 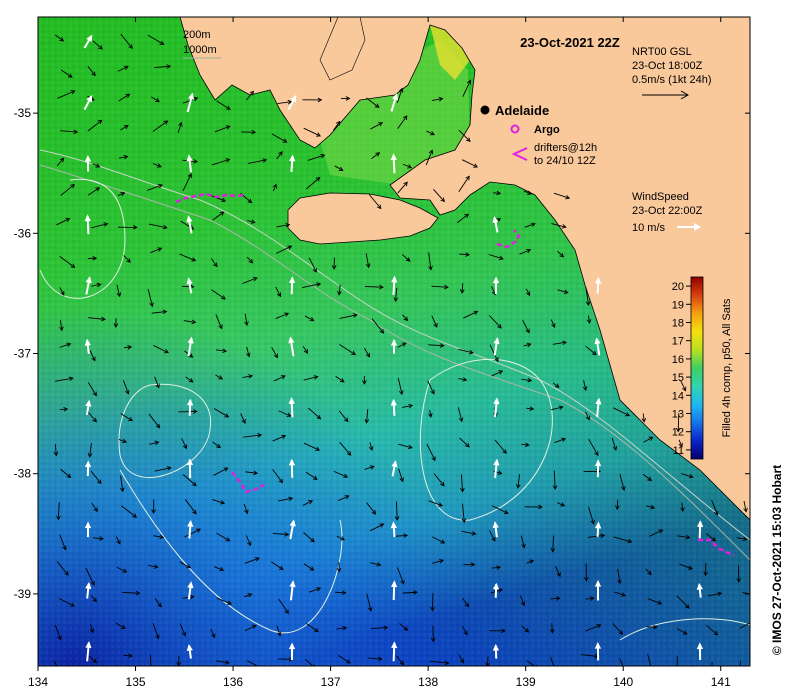 I want to click on lat-tick-label: -35, so click(x=23, y=113).